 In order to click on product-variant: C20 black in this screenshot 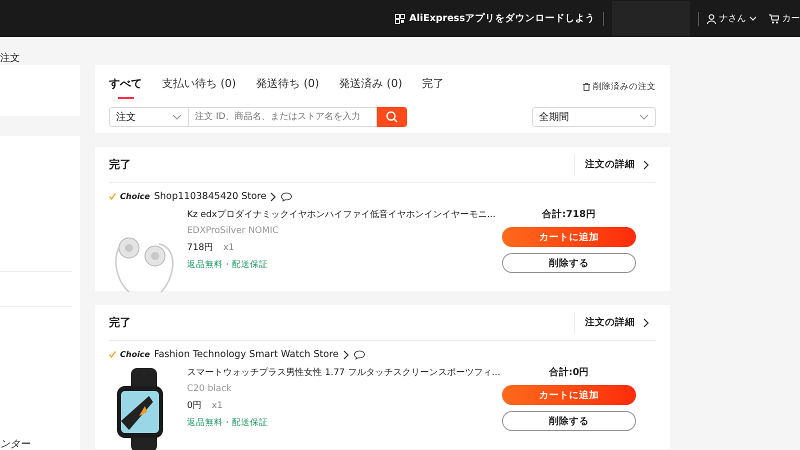, I will do `click(209, 389)`.